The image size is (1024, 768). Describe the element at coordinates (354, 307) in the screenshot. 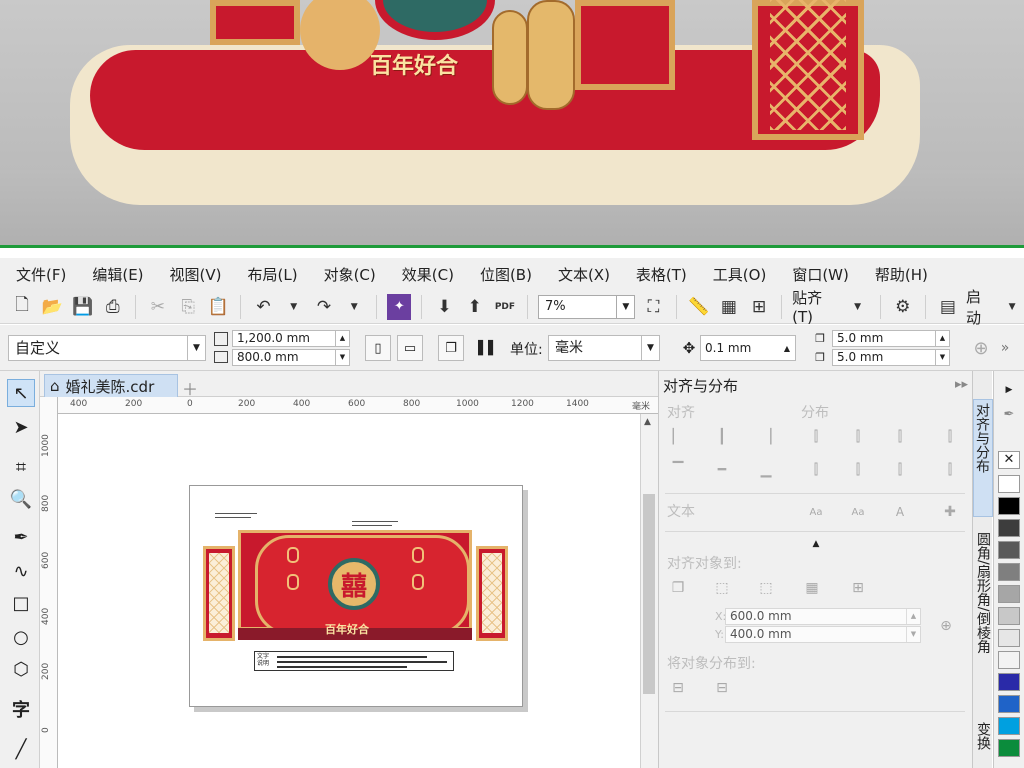

I see `redo-dropdown-icon: ▼` at that location.